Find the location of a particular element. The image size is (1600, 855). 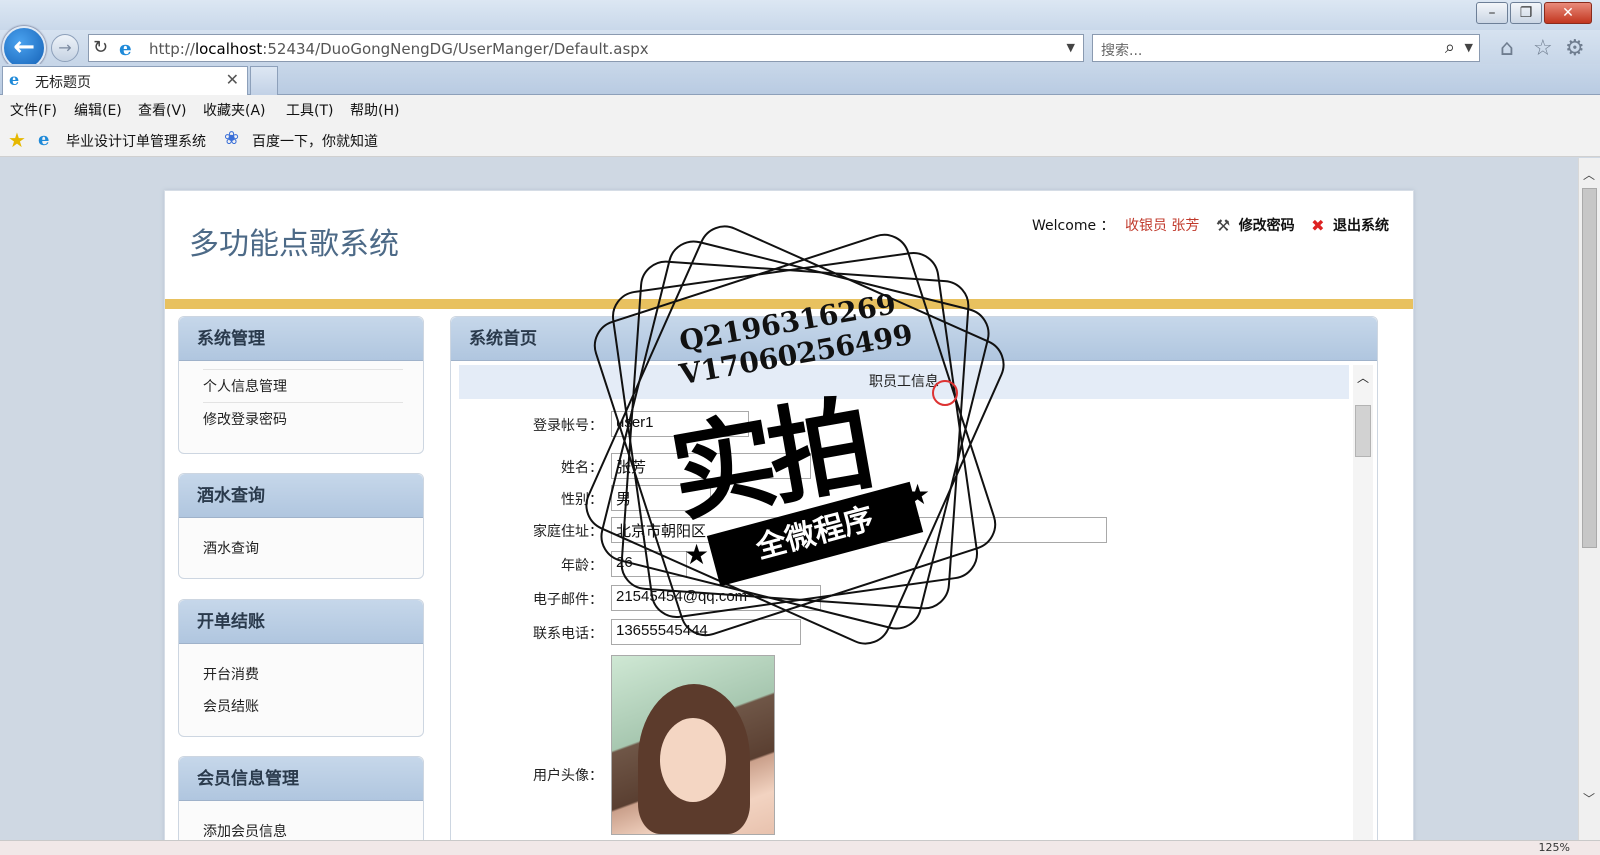

logout-x-icon: ✖ is located at coordinates (1317, 225).